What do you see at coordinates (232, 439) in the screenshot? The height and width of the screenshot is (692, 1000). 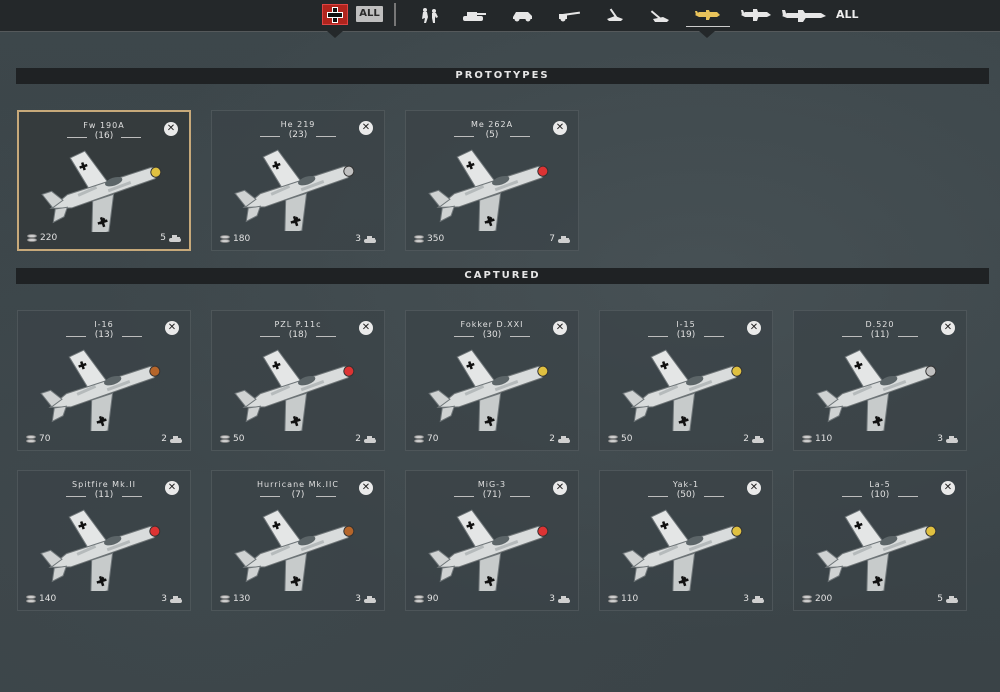 I see `cost-display: 50` at bounding box center [232, 439].